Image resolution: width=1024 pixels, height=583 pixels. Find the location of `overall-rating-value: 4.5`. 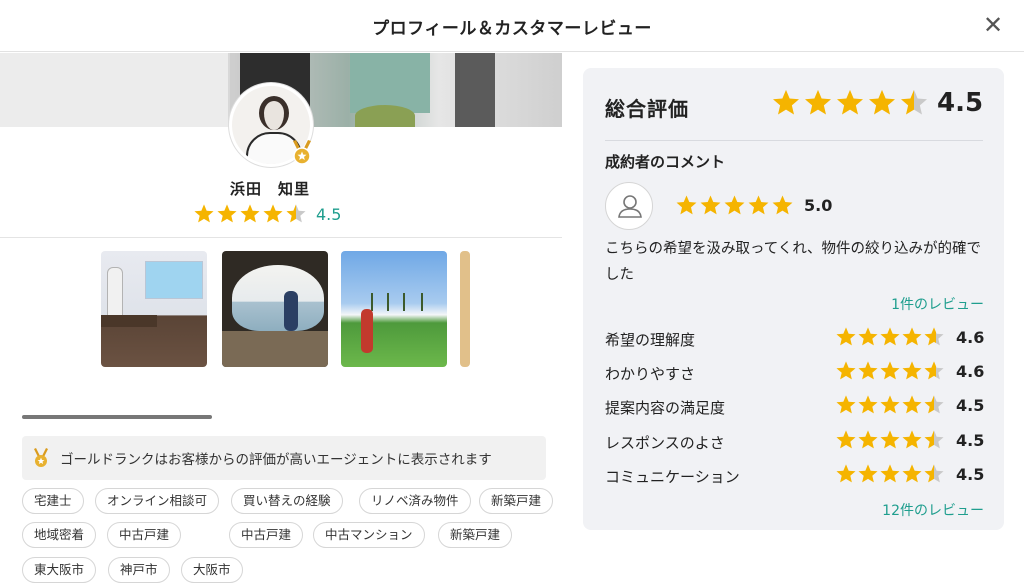

overall-rating-value: 4.5 is located at coordinates (960, 103).